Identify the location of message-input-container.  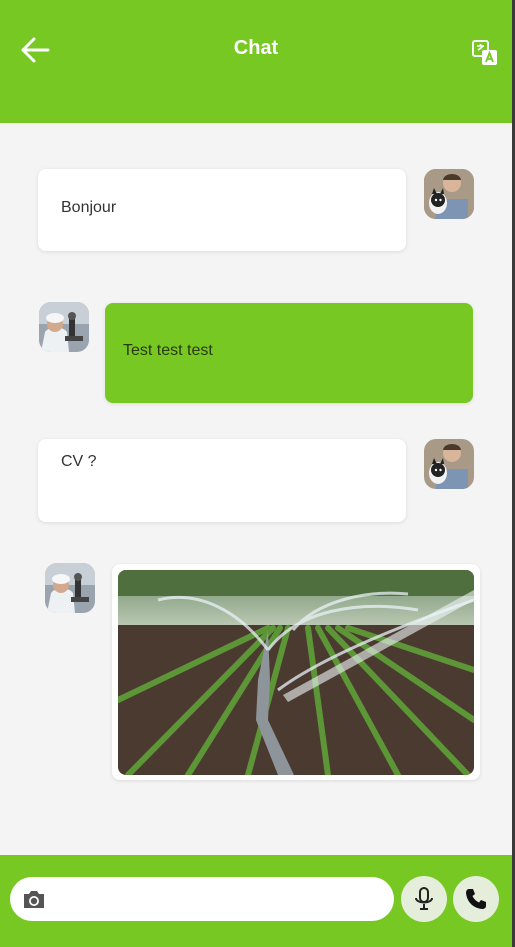
(202, 899).